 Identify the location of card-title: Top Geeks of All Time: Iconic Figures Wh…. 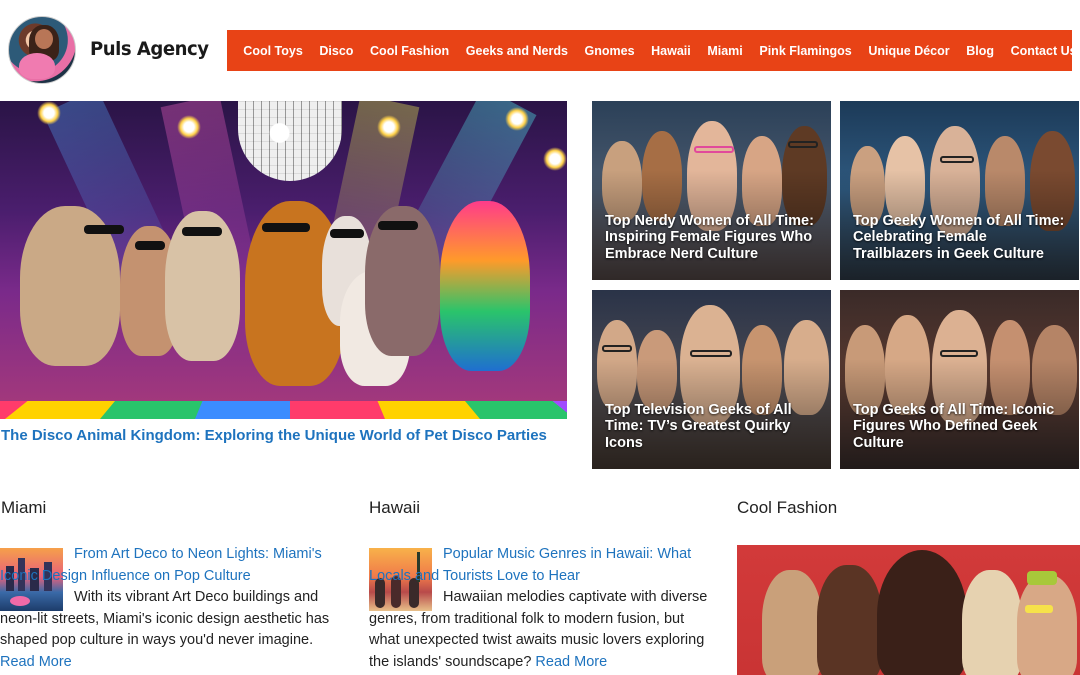
(961, 427).